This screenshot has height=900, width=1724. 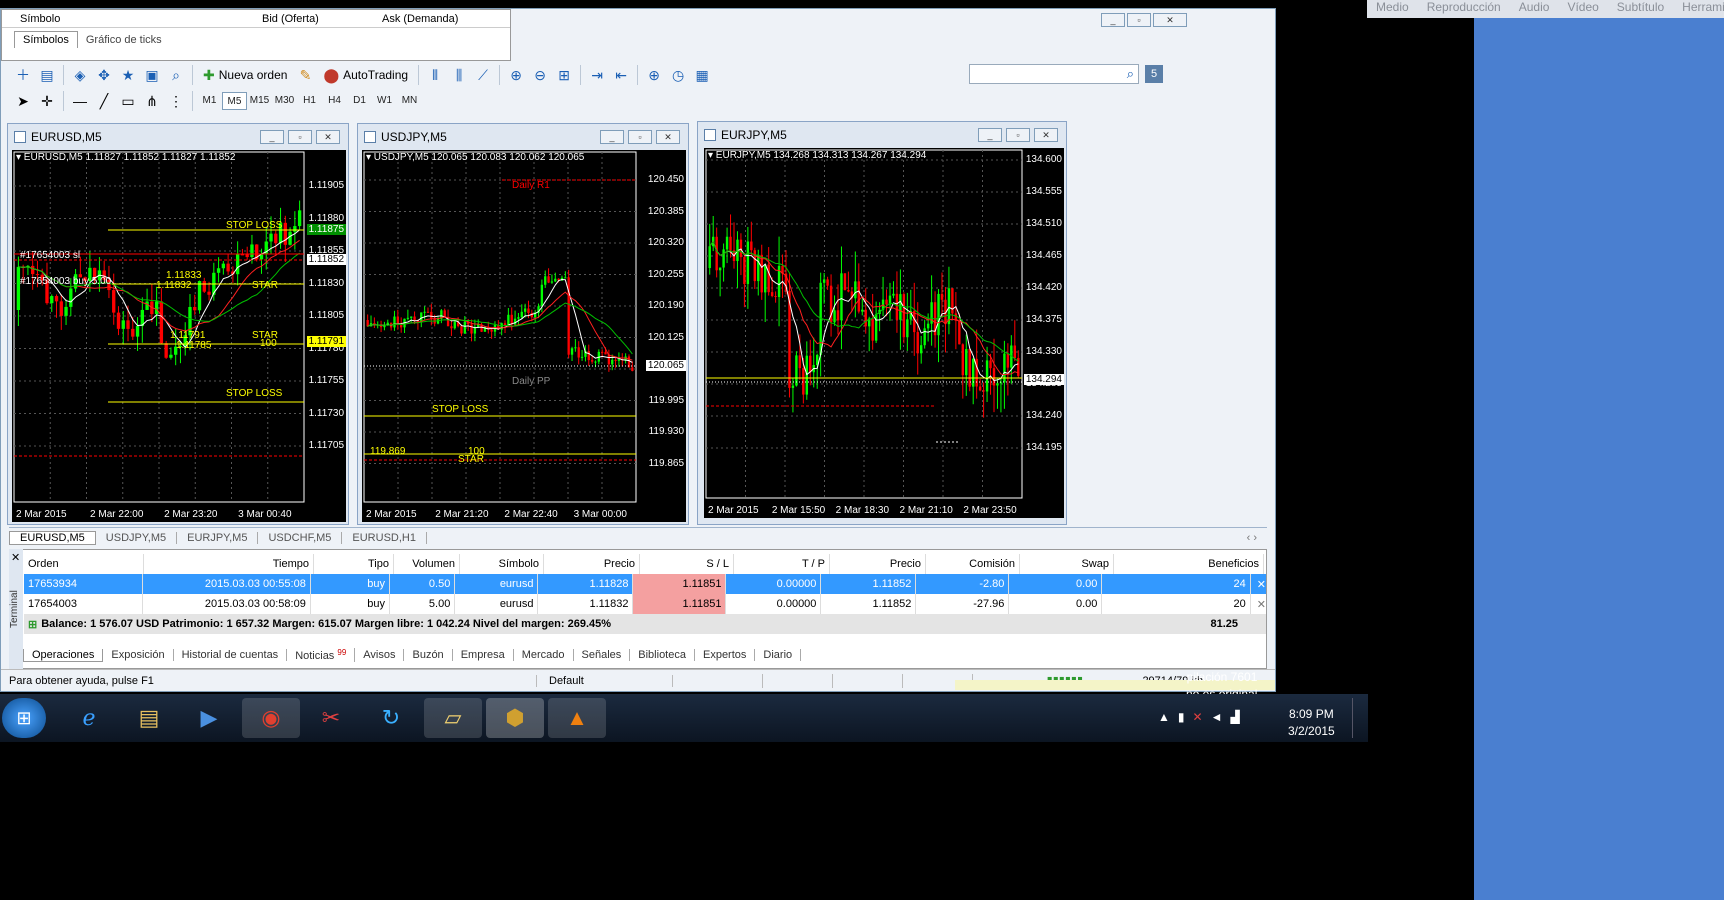 I want to click on taskbar-folder: ▱, so click(x=453, y=718).